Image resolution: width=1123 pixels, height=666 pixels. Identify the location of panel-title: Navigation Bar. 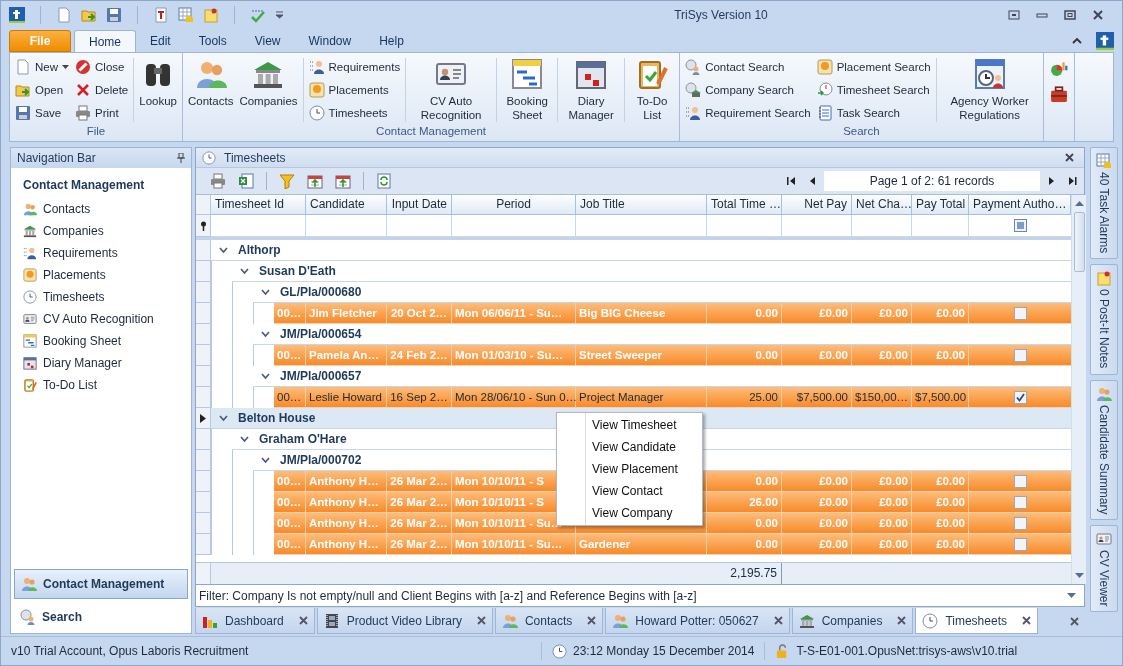
(56, 158).